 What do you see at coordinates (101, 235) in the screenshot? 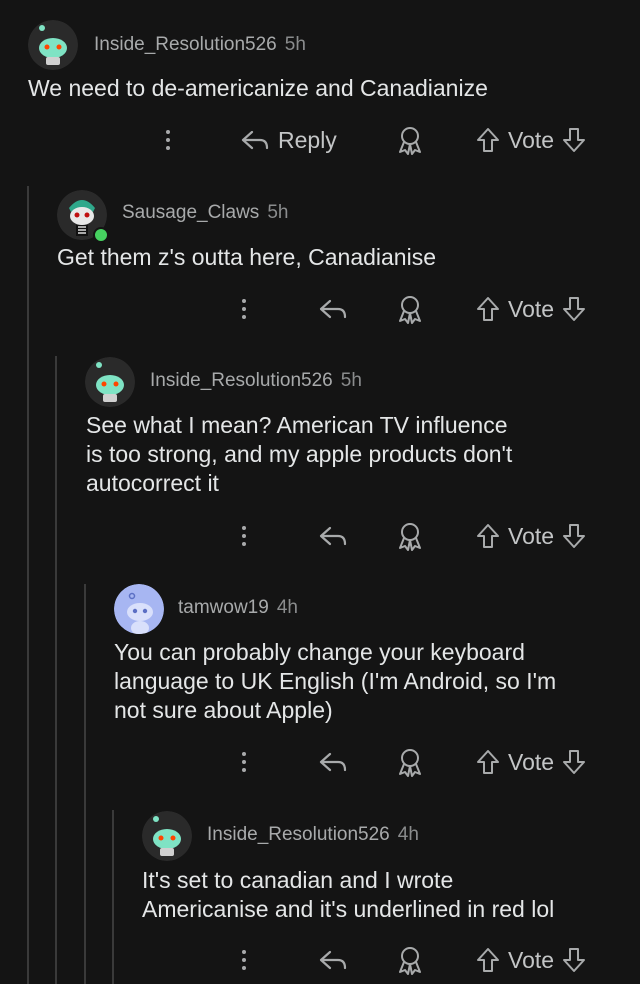
I see `online-status-indicator` at bounding box center [101, 235].